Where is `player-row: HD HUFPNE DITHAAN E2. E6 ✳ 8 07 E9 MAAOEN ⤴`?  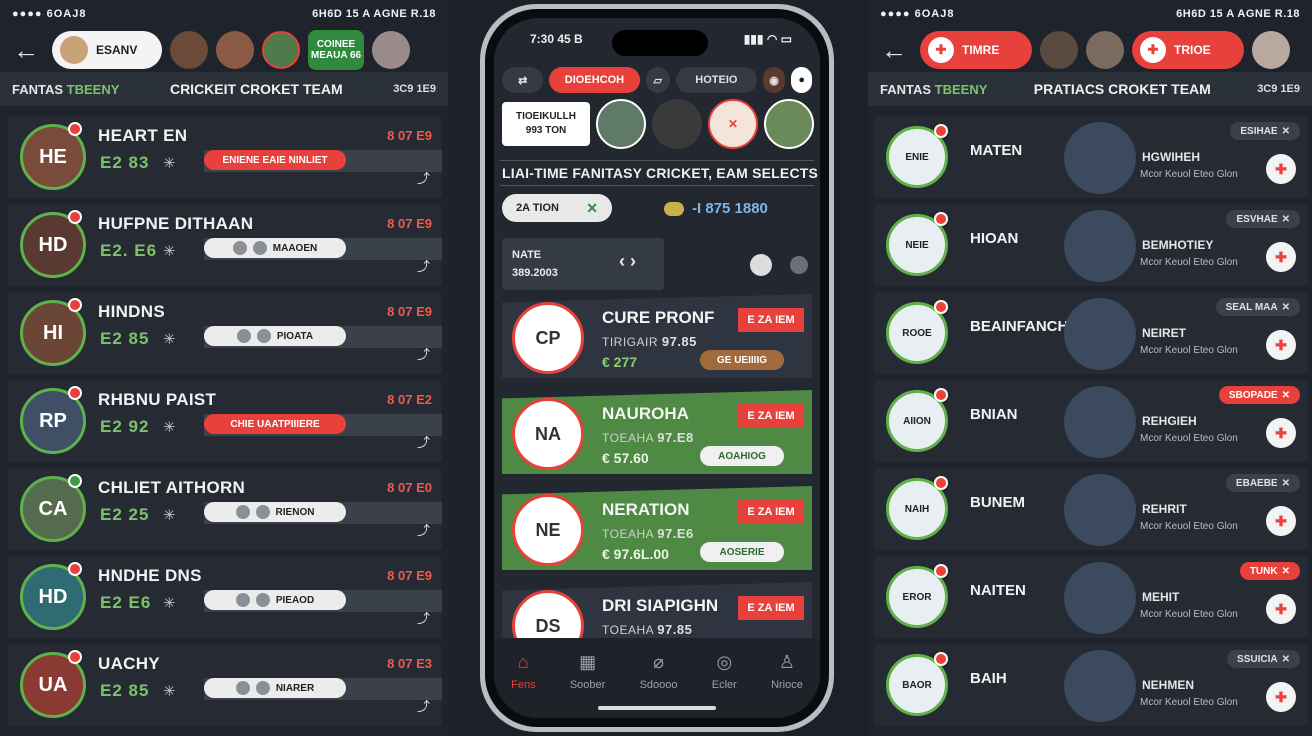
player-row: HD HUFPNE DITHAAN E2. E6 ✳ 8 07 E9 MAAOEN ⤴ is located at coordinates (225, 245).